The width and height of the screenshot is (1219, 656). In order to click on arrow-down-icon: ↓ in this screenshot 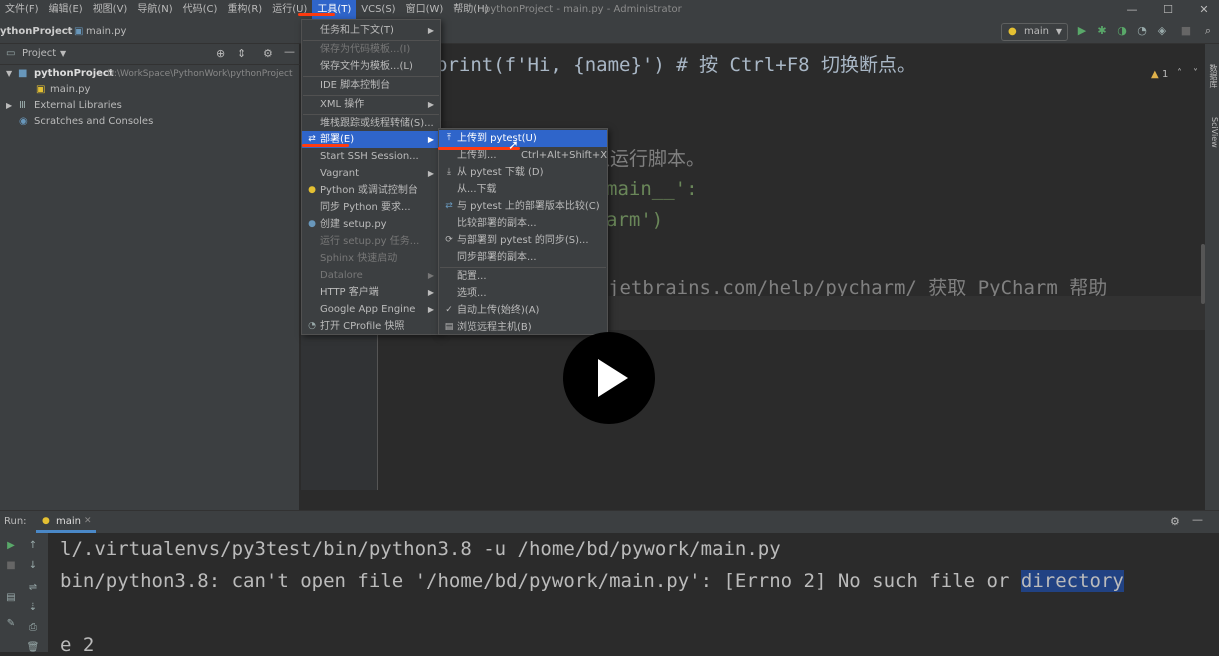, I will do `click(33, 566)`.